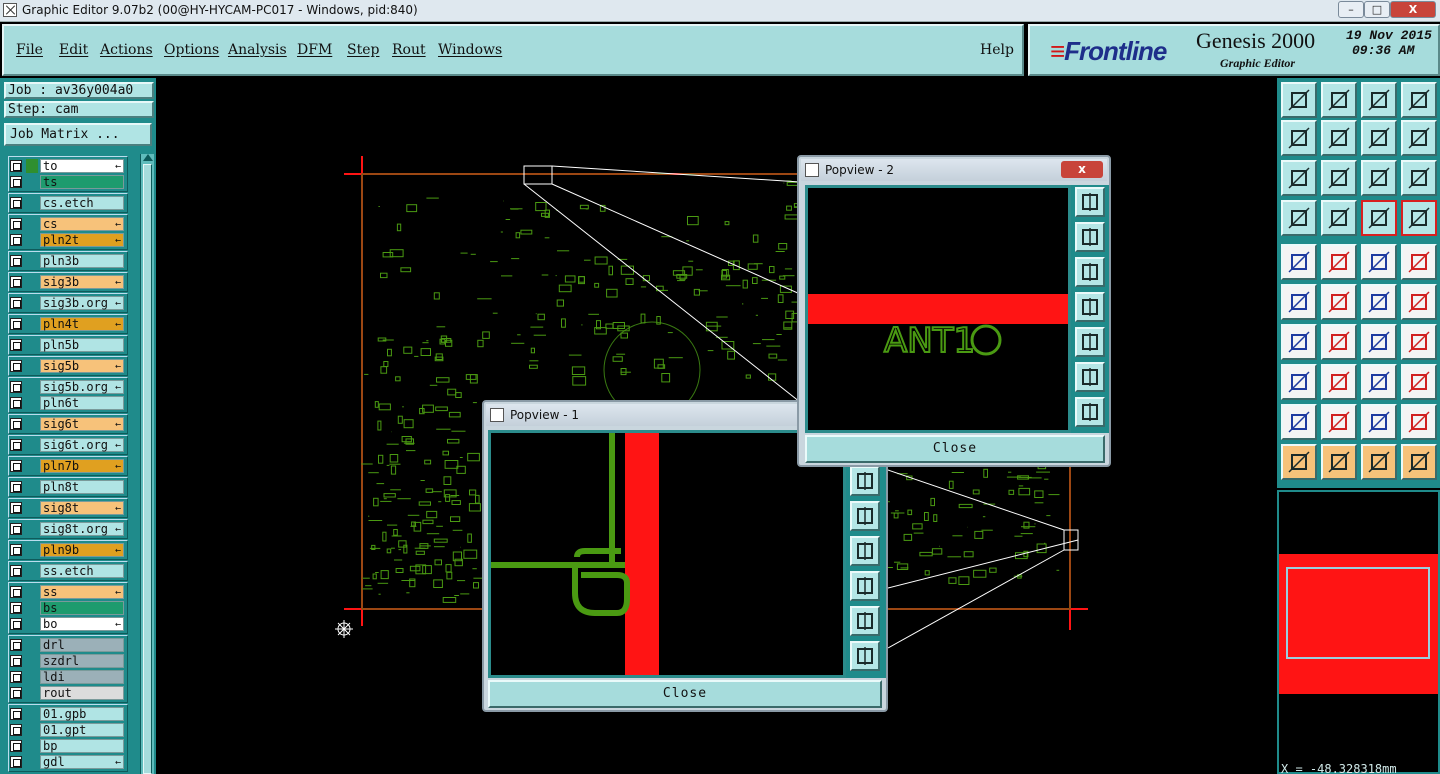  What do you see at coordinates (1090, 272) in the screenshot?
I see `pan-down-button` at bounding box center [1090, 272].